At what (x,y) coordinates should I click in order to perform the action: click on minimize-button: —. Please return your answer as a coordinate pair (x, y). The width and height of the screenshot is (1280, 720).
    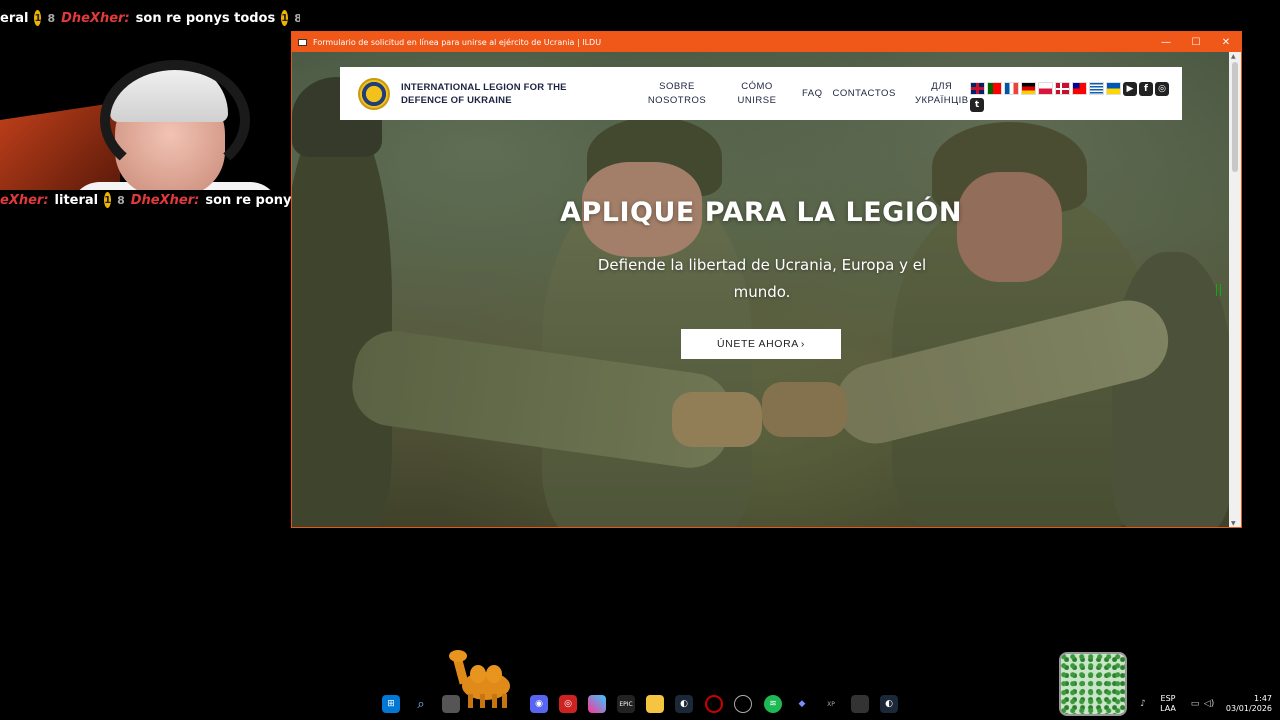
    Looking at the image, I should click on (1166, 42).